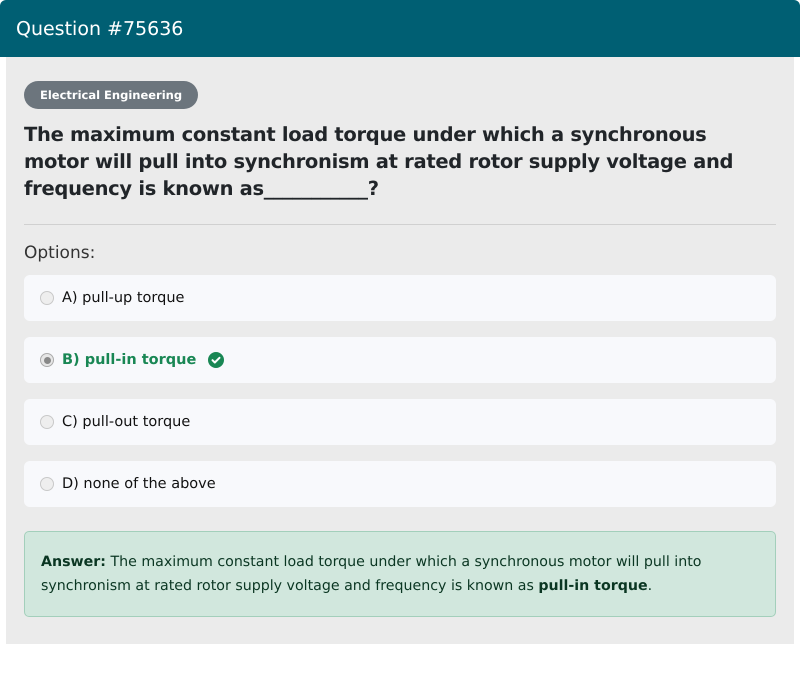  What do you see at coordinates (139, 484) in the screenshot?
I see `option-text: D) none of the above` at bounding box center [139, 484].